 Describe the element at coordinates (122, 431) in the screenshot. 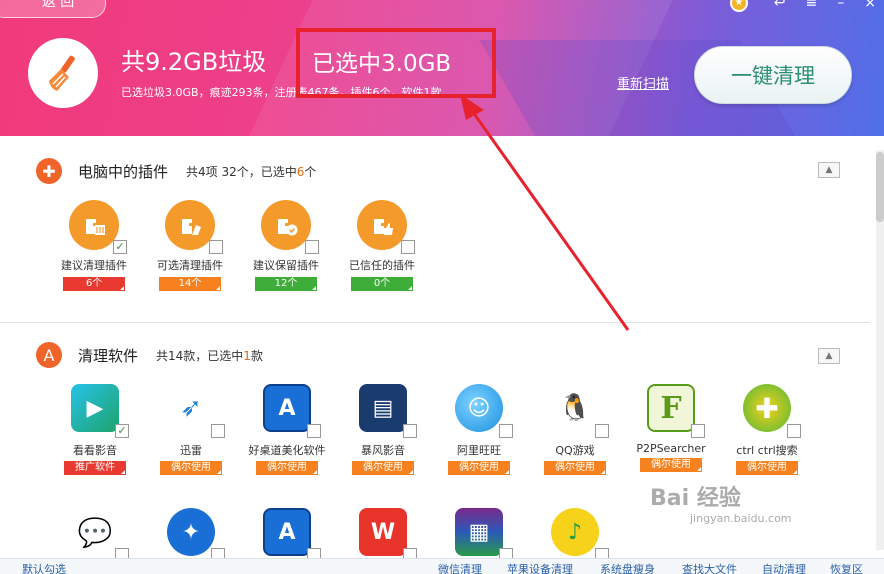

I see `software-checkbox: ✓` at that location.